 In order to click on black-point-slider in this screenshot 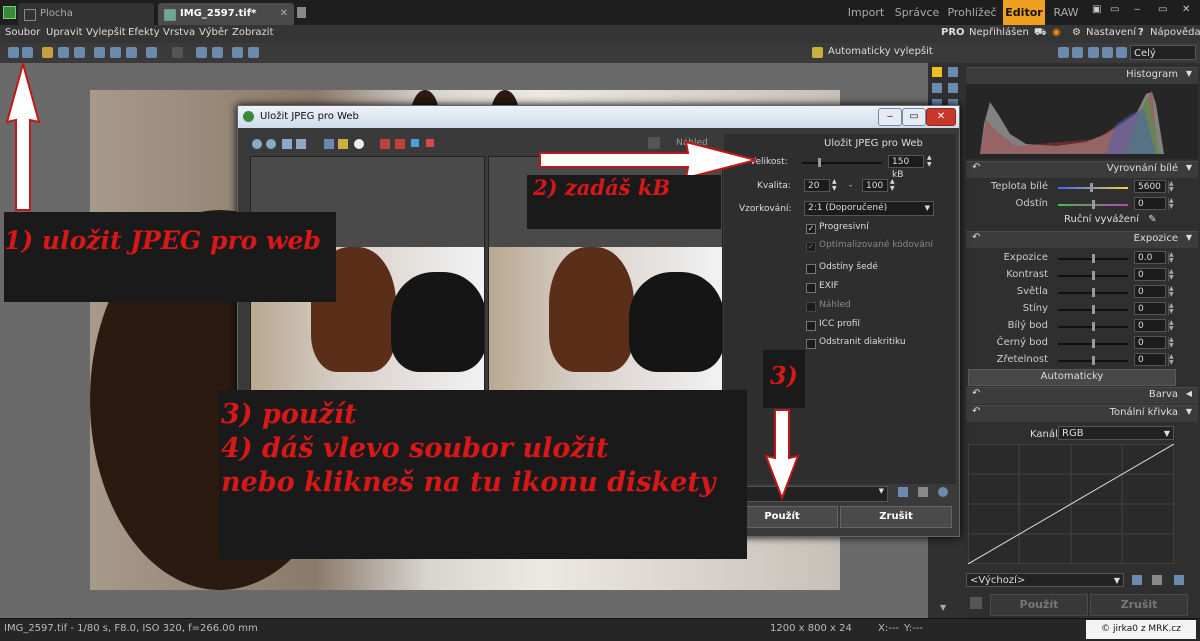, I will do `click(1093, 343)`.